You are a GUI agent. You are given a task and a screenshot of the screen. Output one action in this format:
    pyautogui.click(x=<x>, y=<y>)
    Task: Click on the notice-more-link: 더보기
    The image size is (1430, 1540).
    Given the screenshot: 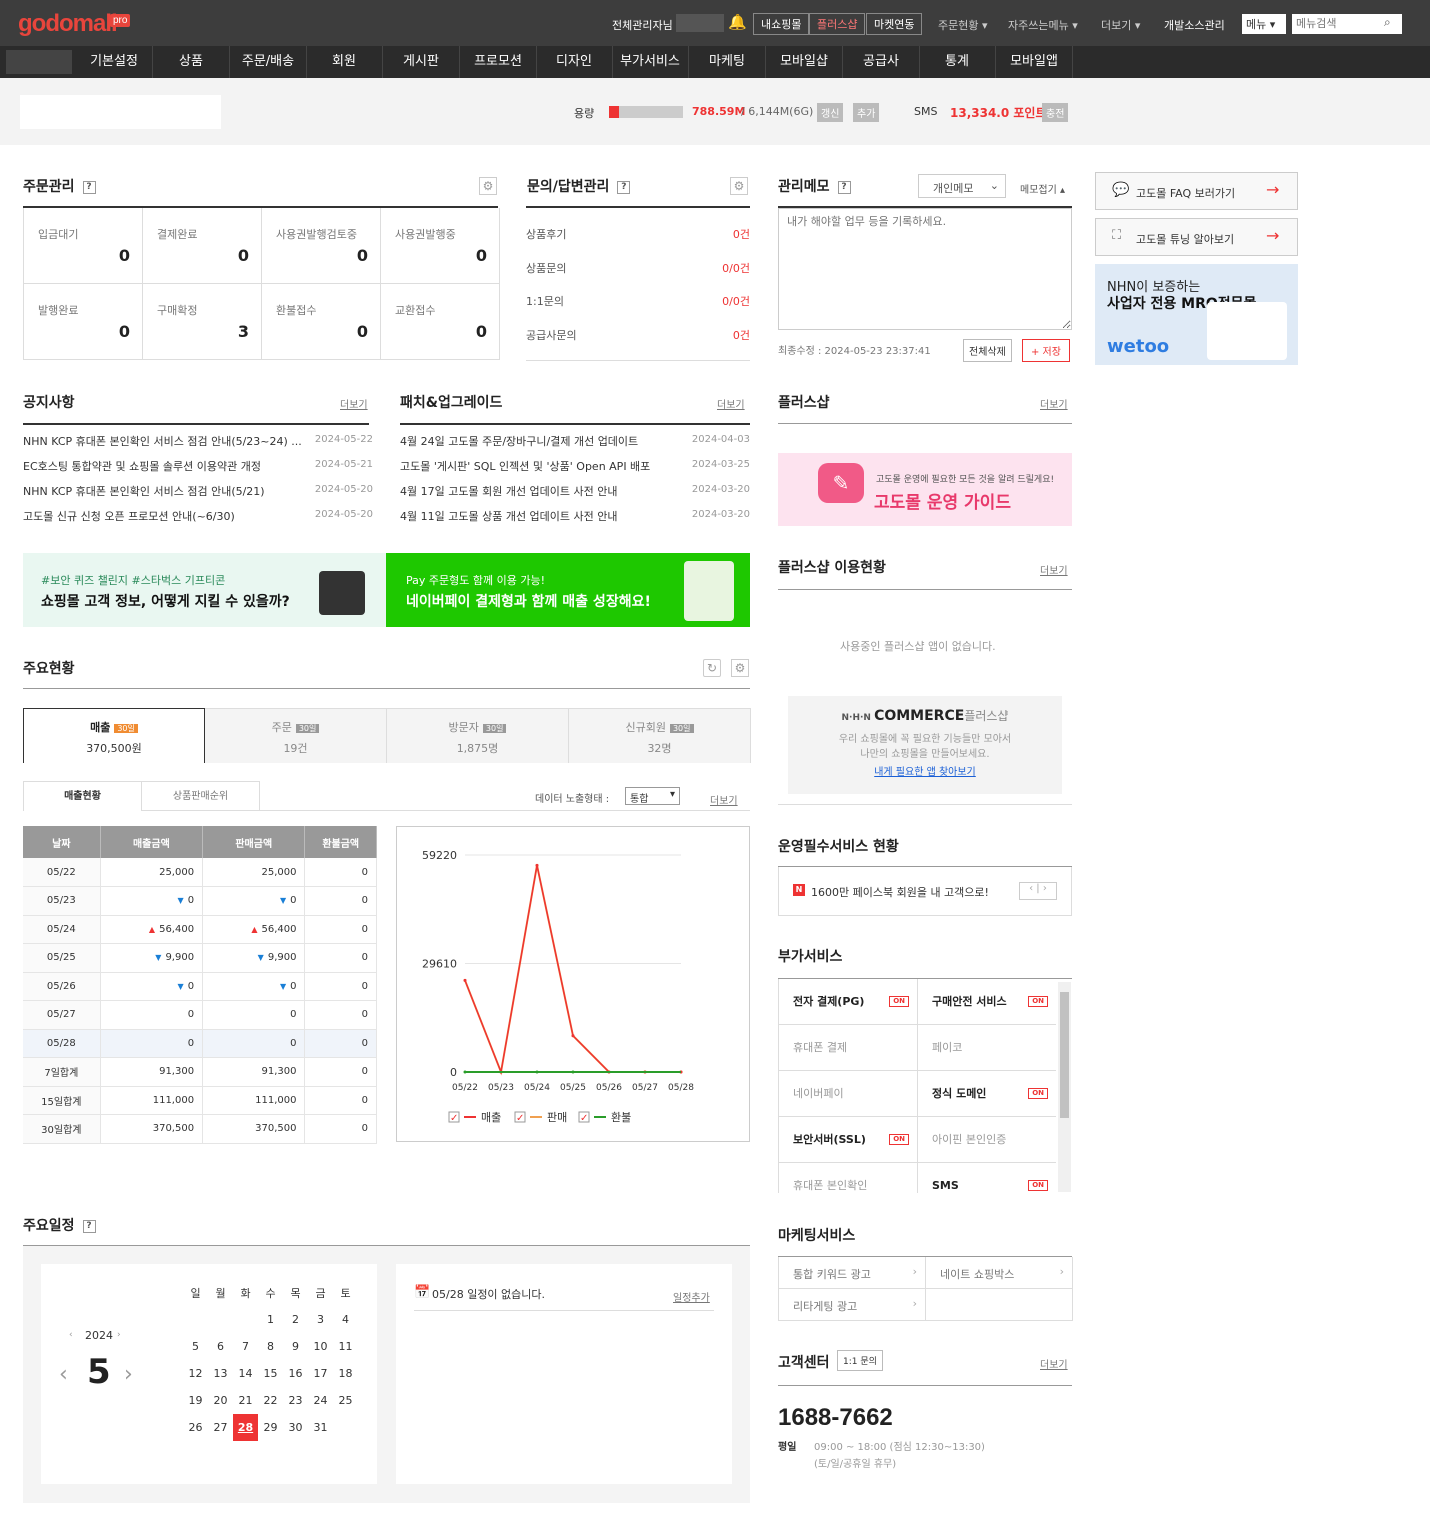 What is the action you would take?
    pyautogui.click(x=354, y=403)
    